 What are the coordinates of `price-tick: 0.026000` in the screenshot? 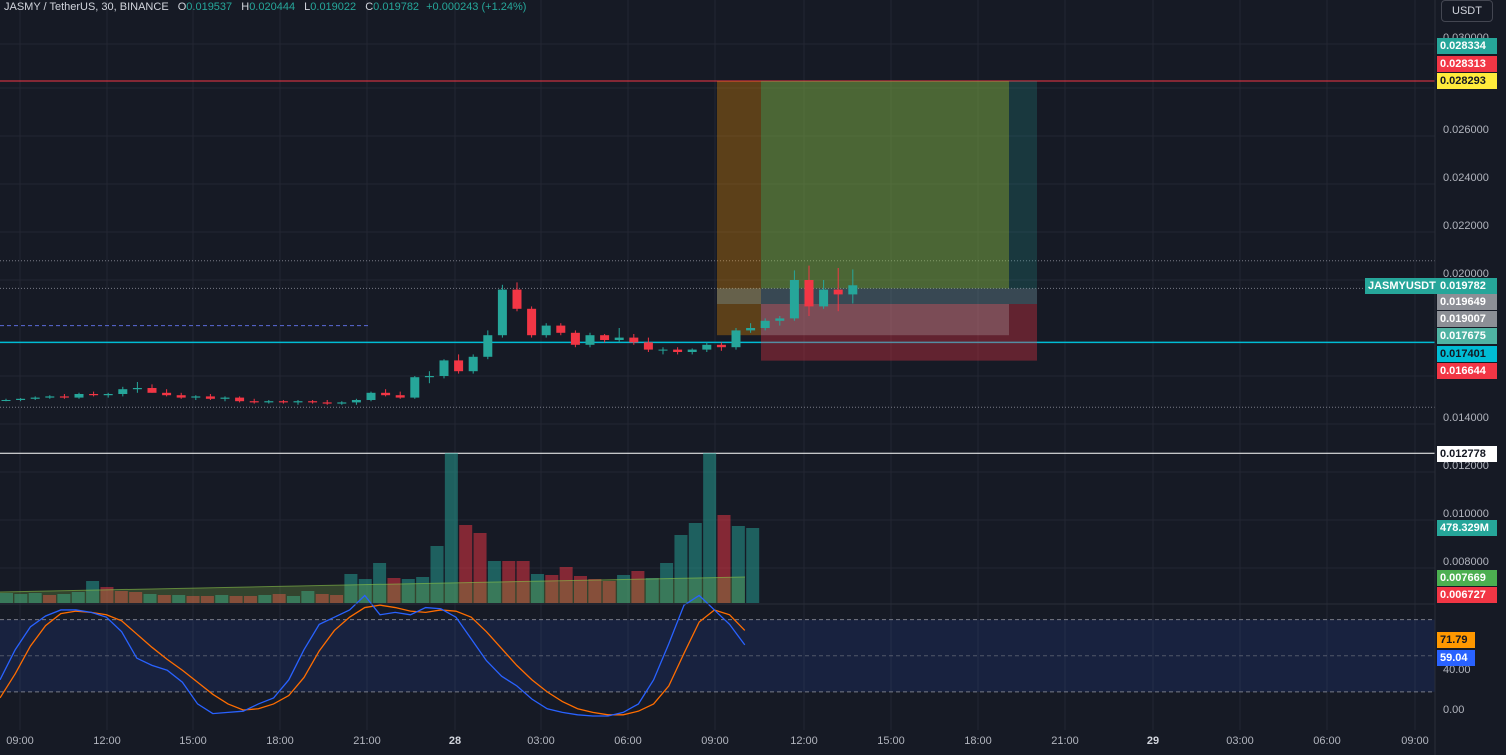 It's located at (1466, 130).